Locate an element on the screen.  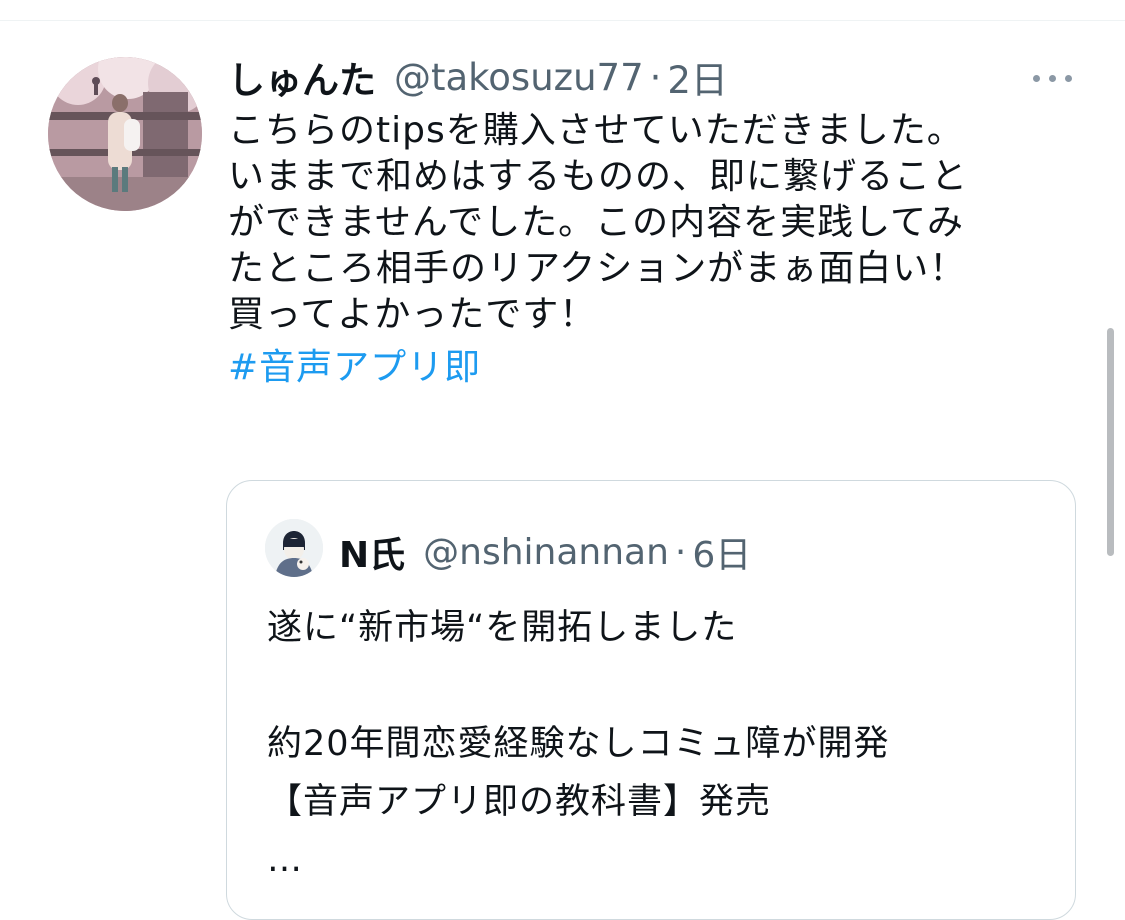
author-handle: @takosuzu77 is located at coordinates (519, 77).